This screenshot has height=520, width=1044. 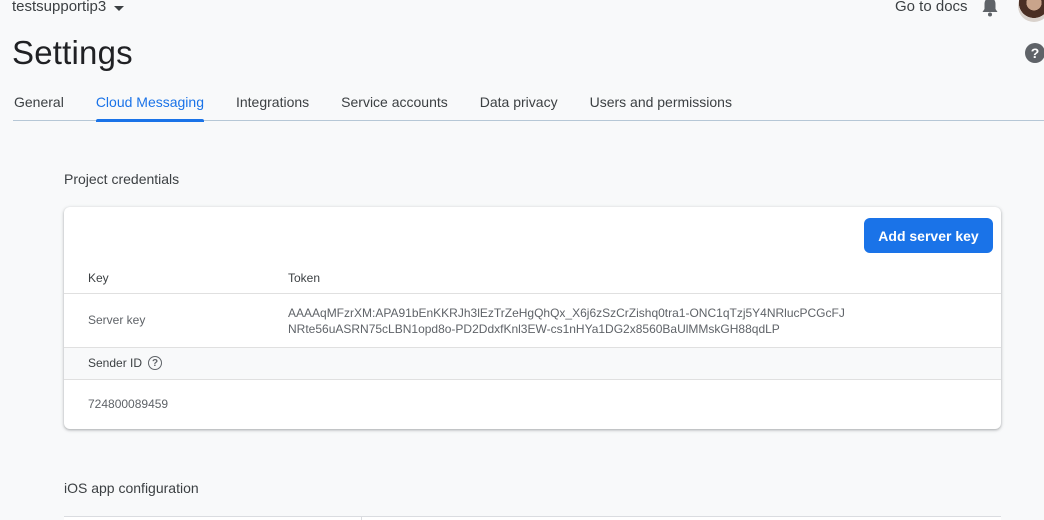 What do you see at coordinates (272, 102) in the screenshot?
I see `tab-integrations: Integrations` at bounding box center [272, 102].